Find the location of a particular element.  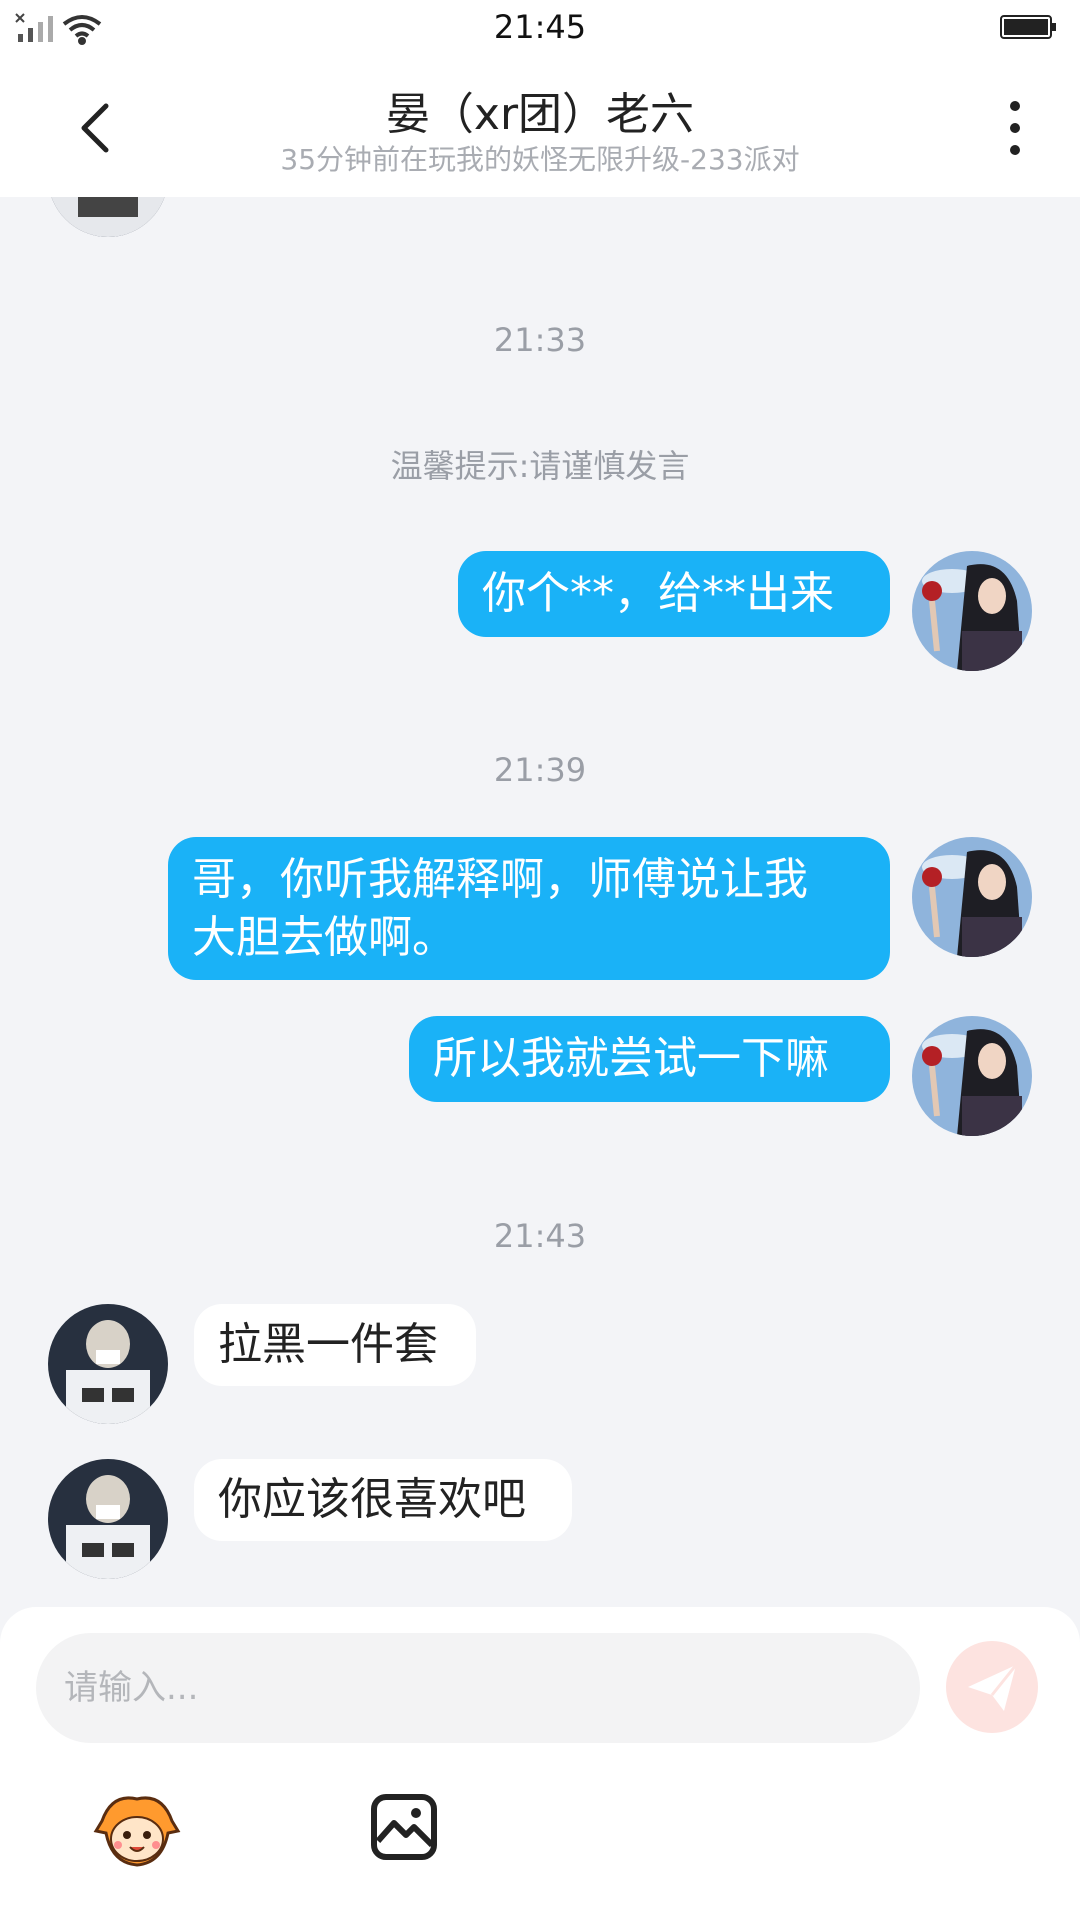

status-time: 21:45 is located at coordinates (540, 27).